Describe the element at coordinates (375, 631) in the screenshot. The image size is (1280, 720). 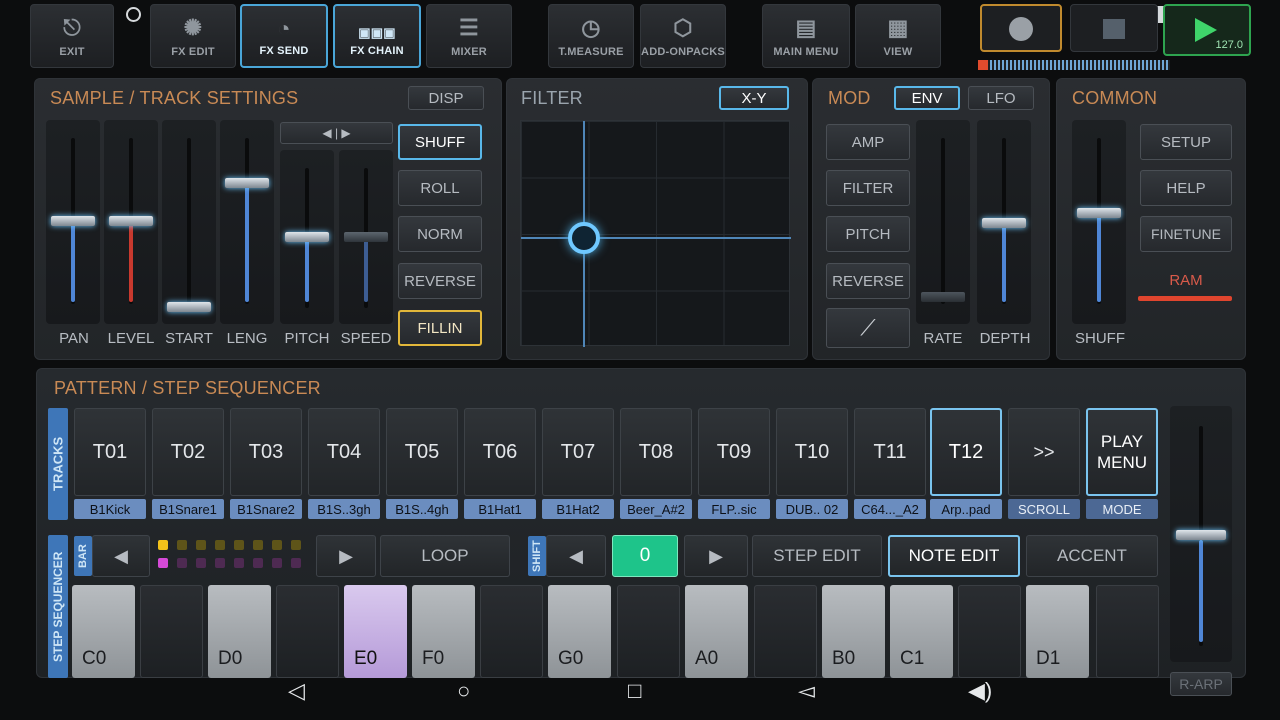
I see `step-key-5: E0` at that location.